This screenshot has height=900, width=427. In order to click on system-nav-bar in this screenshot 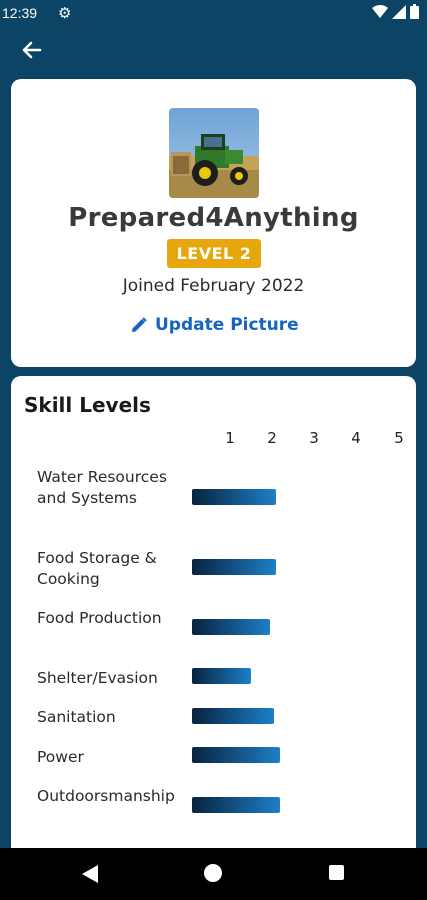, I will do `click(213, 874)`.